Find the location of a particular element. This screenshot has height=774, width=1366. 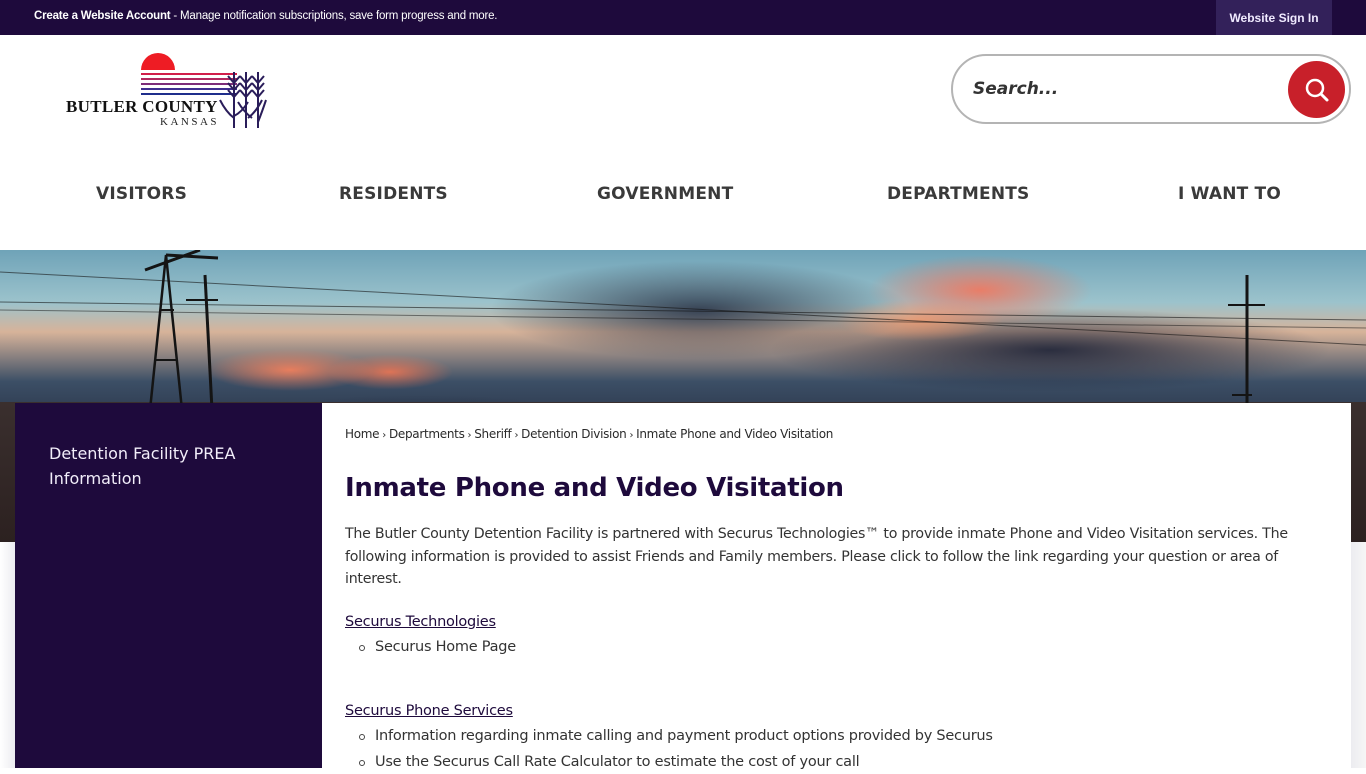

site-search is located at coordinates (1151, 89).